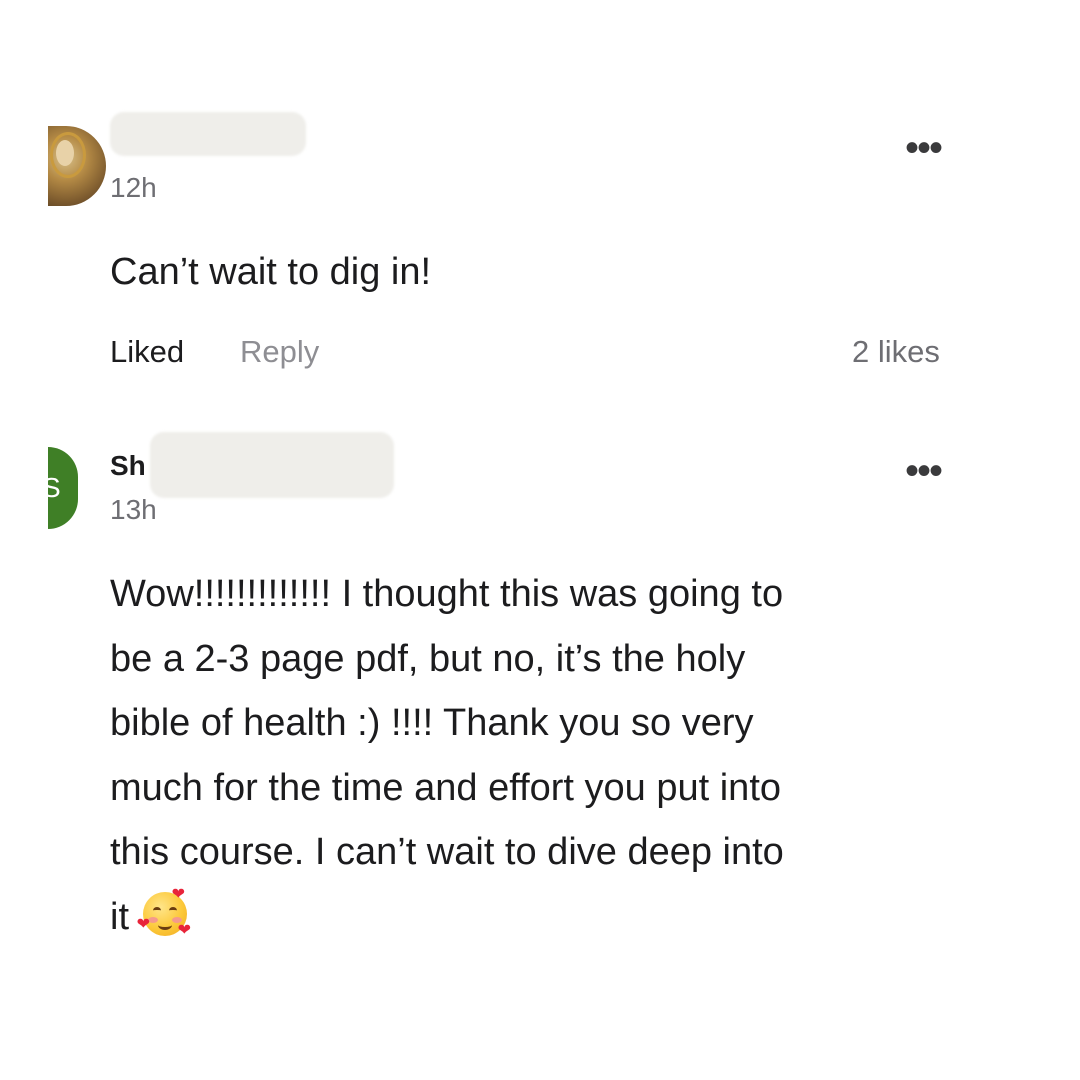  What do you see at coordinates (63, 488) in the screenshot?
I see `user-avatar-letter: S` at bounding box center [63, 488].